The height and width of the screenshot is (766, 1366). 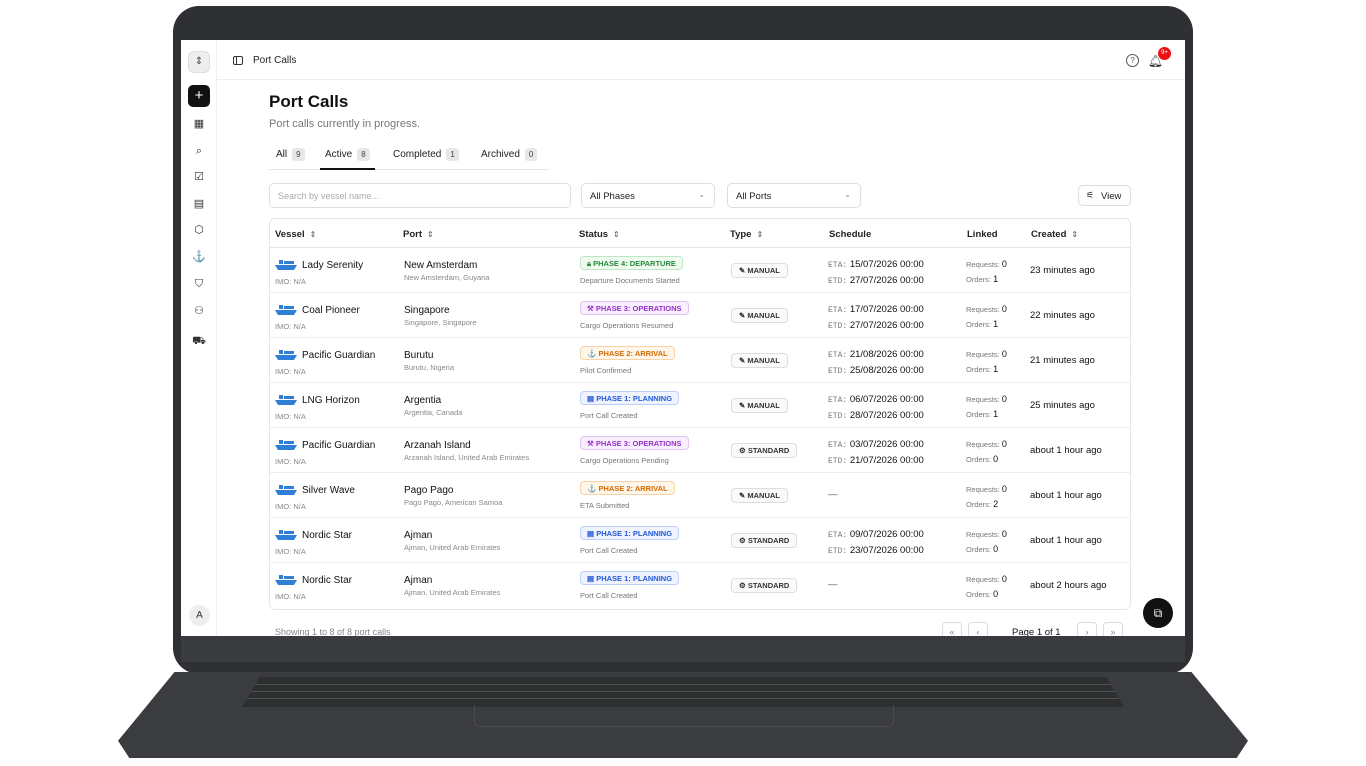 What do you see at coordinates (794, 195) in the screenshot?
I see `port-filter-select: All Ports ⌄` at bounding box center [794, 195].